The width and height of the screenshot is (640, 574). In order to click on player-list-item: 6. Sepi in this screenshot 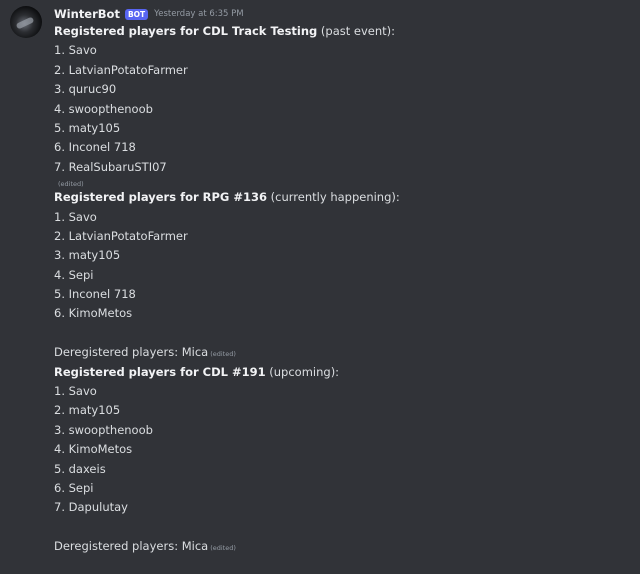, I will do `click(74, 487)`.